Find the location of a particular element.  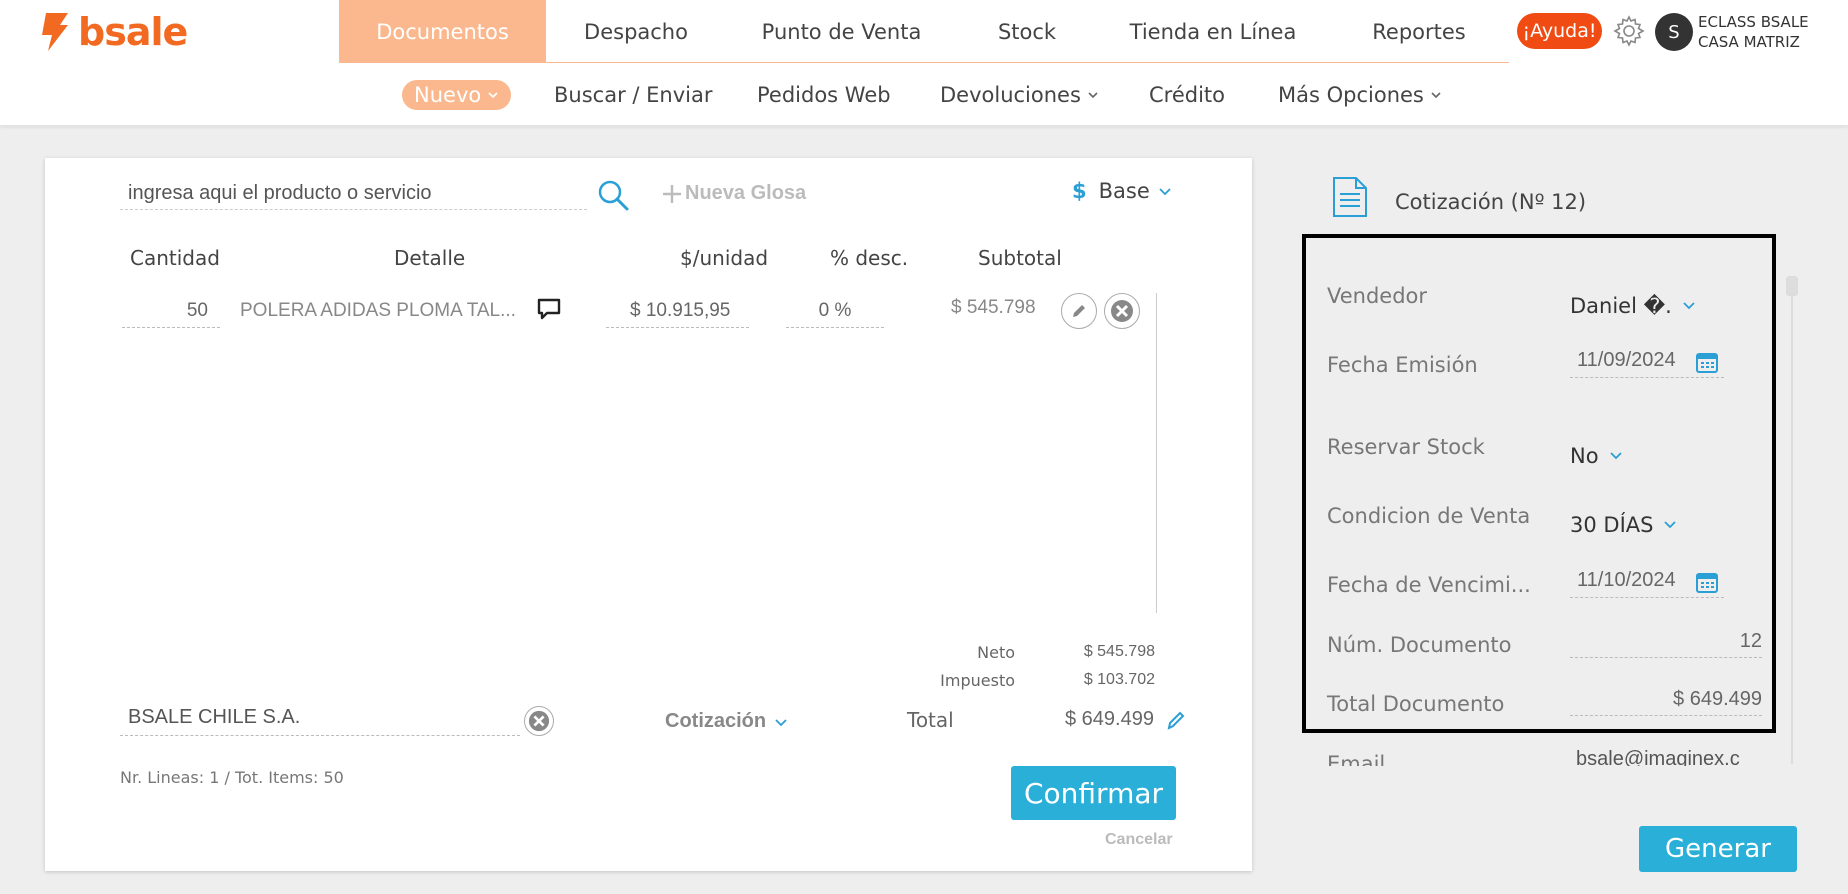

reservar-stock-value: No is located at coordinates (1584, 456).